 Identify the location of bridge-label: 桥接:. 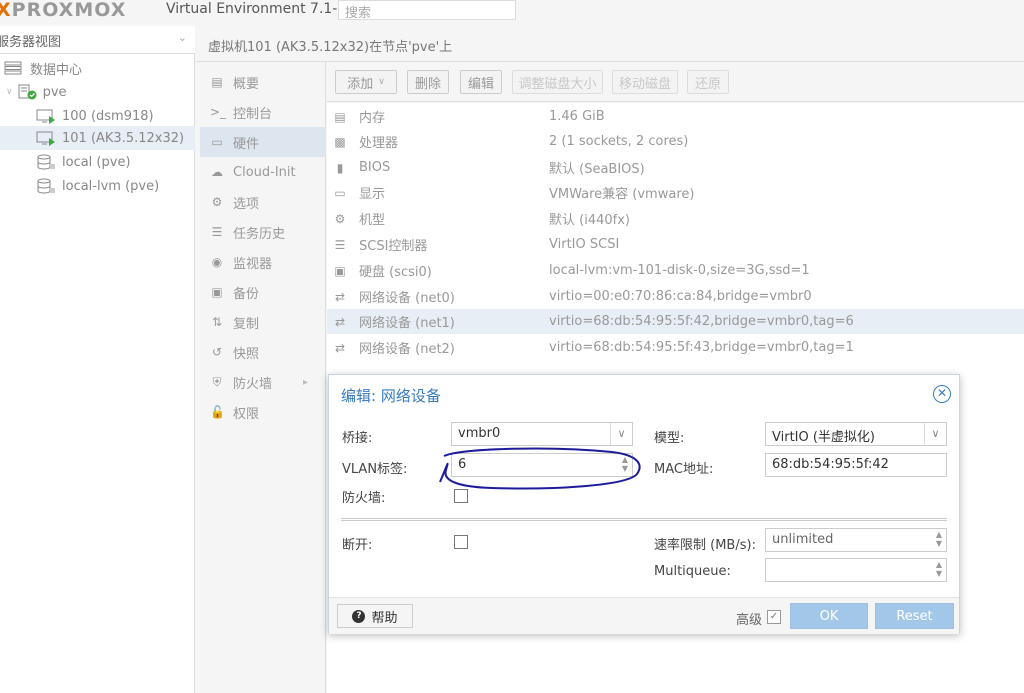
(357, 438).